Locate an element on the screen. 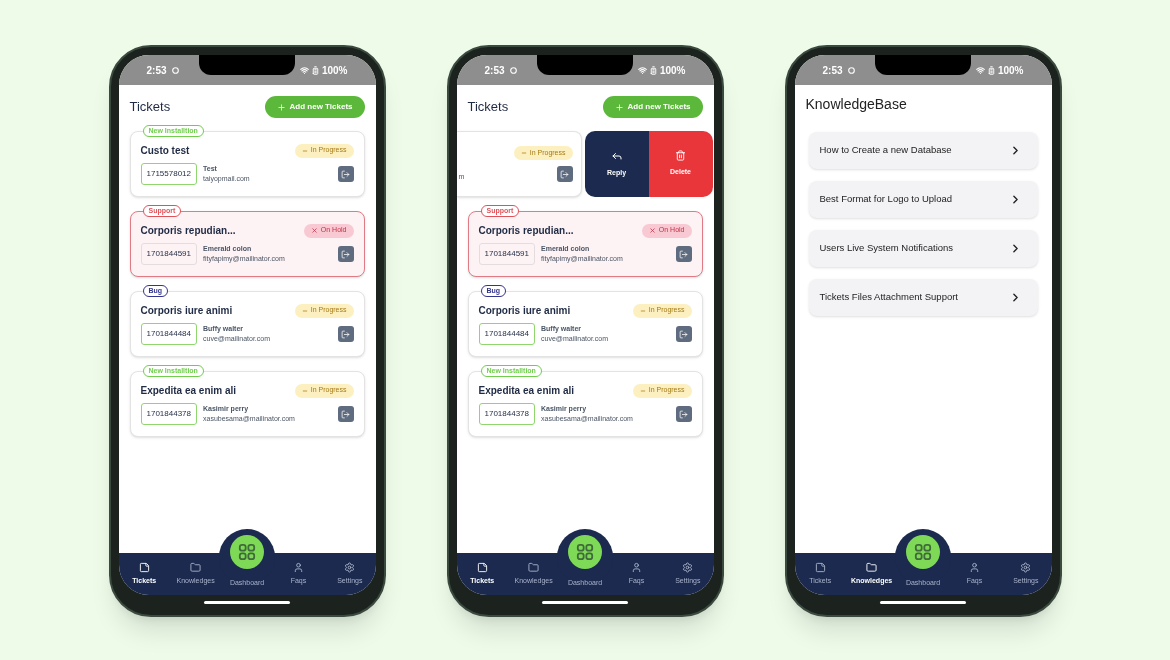  trash-icon is located at coordinates (680, 156).